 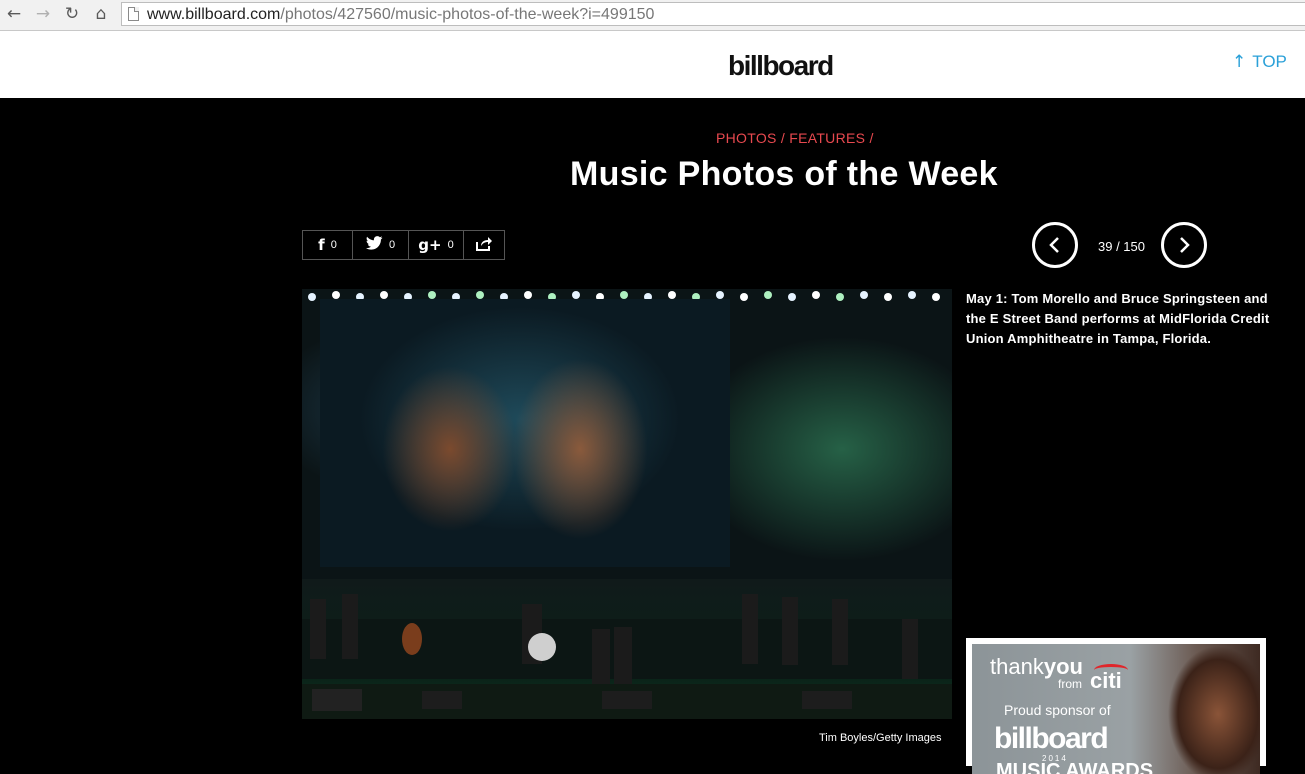 What do you see at coordinates (43, 14) in the screenshot?
I see `forward-icon: →` at bounding box center [43, 14].